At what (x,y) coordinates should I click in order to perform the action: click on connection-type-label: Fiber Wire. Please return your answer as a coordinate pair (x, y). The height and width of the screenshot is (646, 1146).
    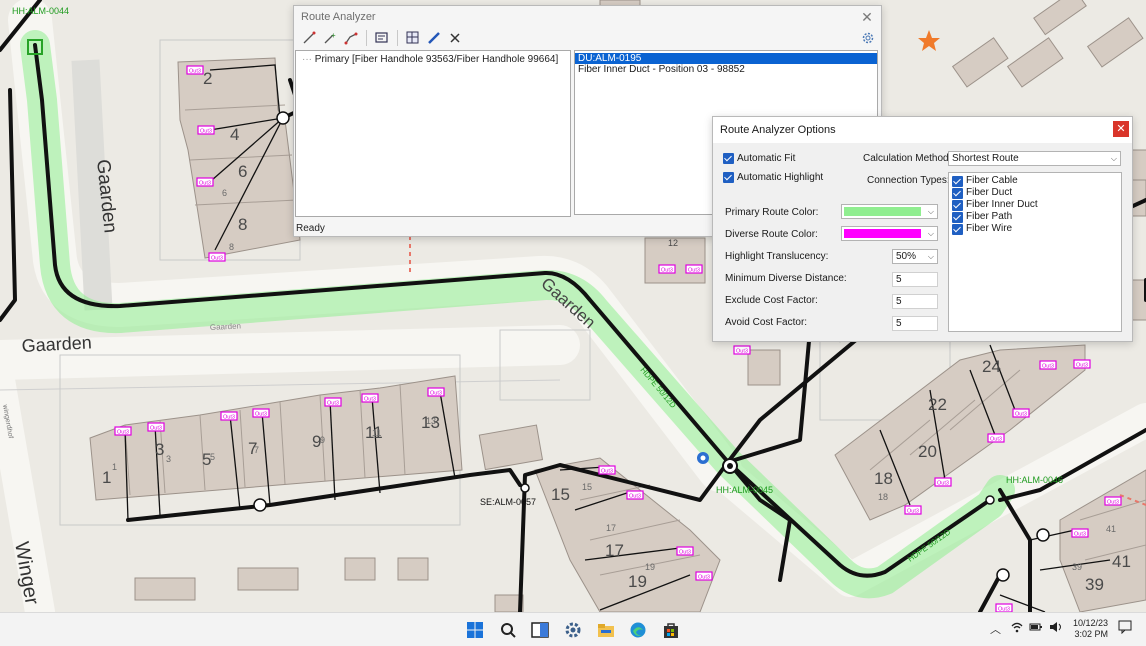
    Looking at the image, I should click on (989, 228).